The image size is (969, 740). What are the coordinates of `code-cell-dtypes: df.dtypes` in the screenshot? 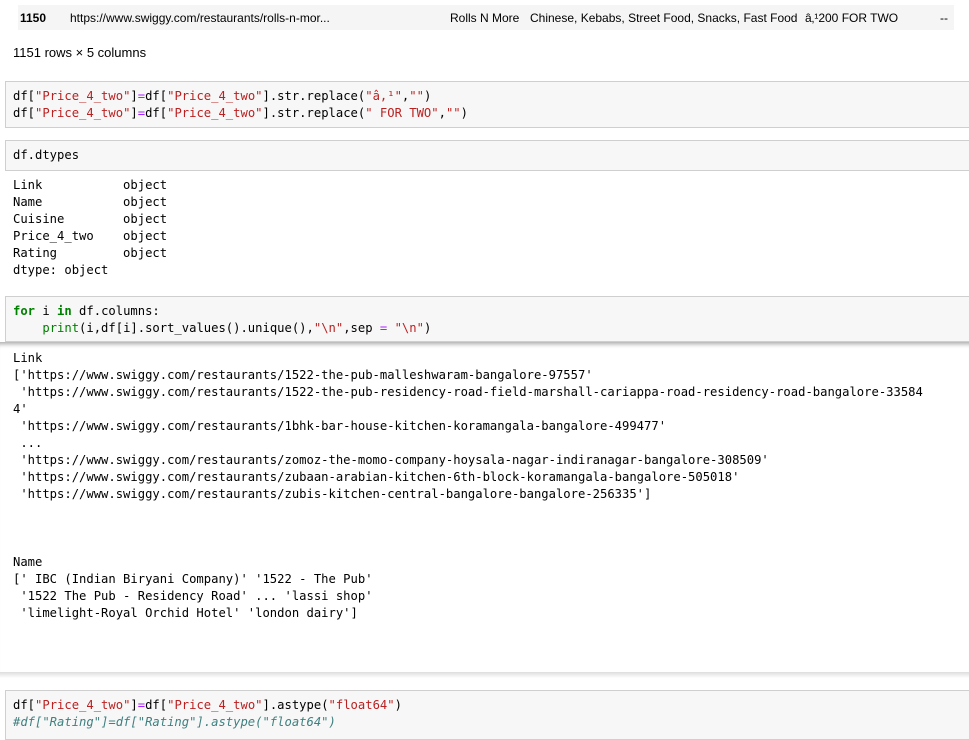 It's located at (487, 155).